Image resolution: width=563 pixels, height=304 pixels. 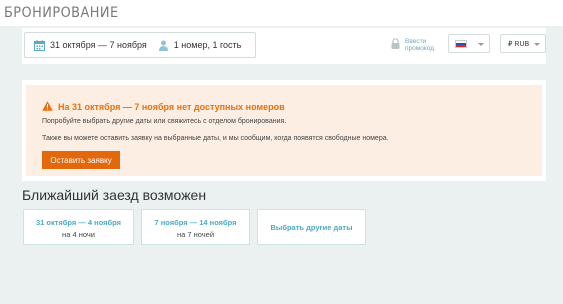 I want to click on guests-value: 1 номер, 1 гость, so click(x=207, y=45).